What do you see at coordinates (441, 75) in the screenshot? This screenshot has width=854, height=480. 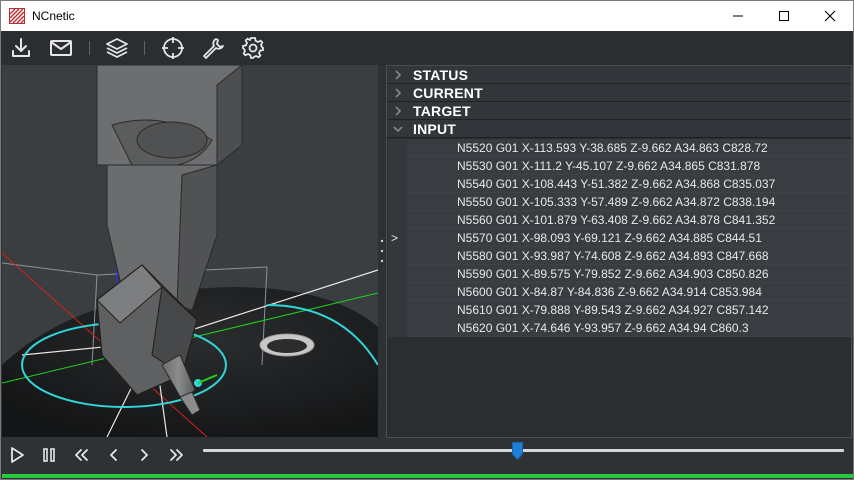 I see `section-label: STATUS` at bounding box center [441, 75].